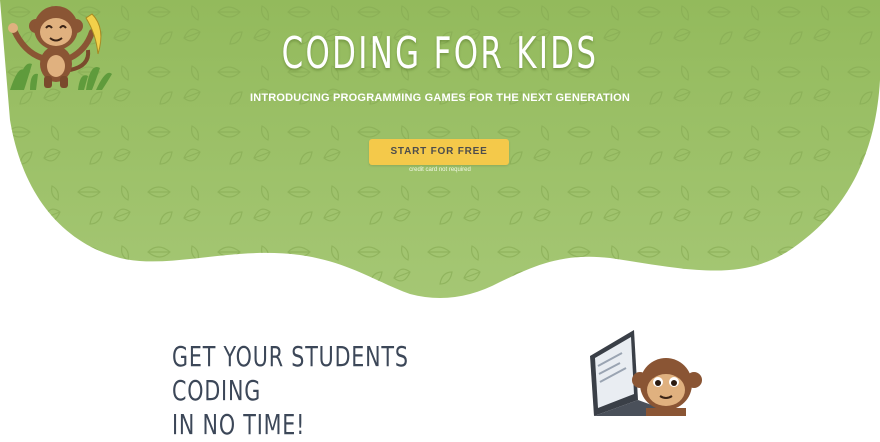 This screenshot has width=880, height=442. I want to click on monkey-laptop-icon, so click(646, 373).